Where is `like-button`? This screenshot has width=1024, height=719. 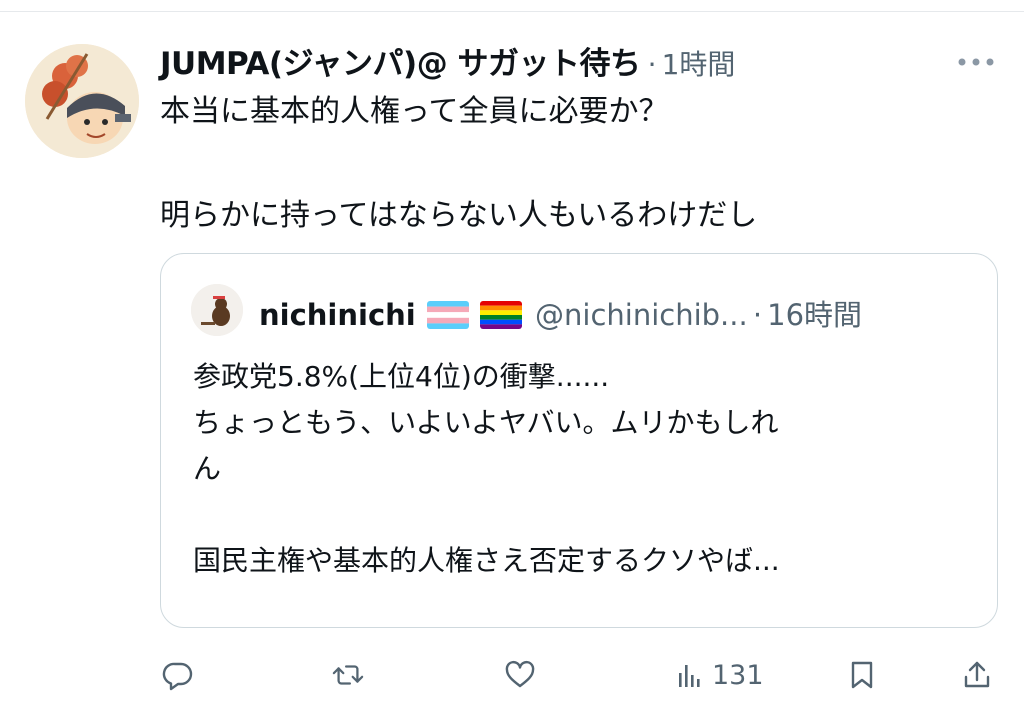 like-button is located at coordinates (520, 675).